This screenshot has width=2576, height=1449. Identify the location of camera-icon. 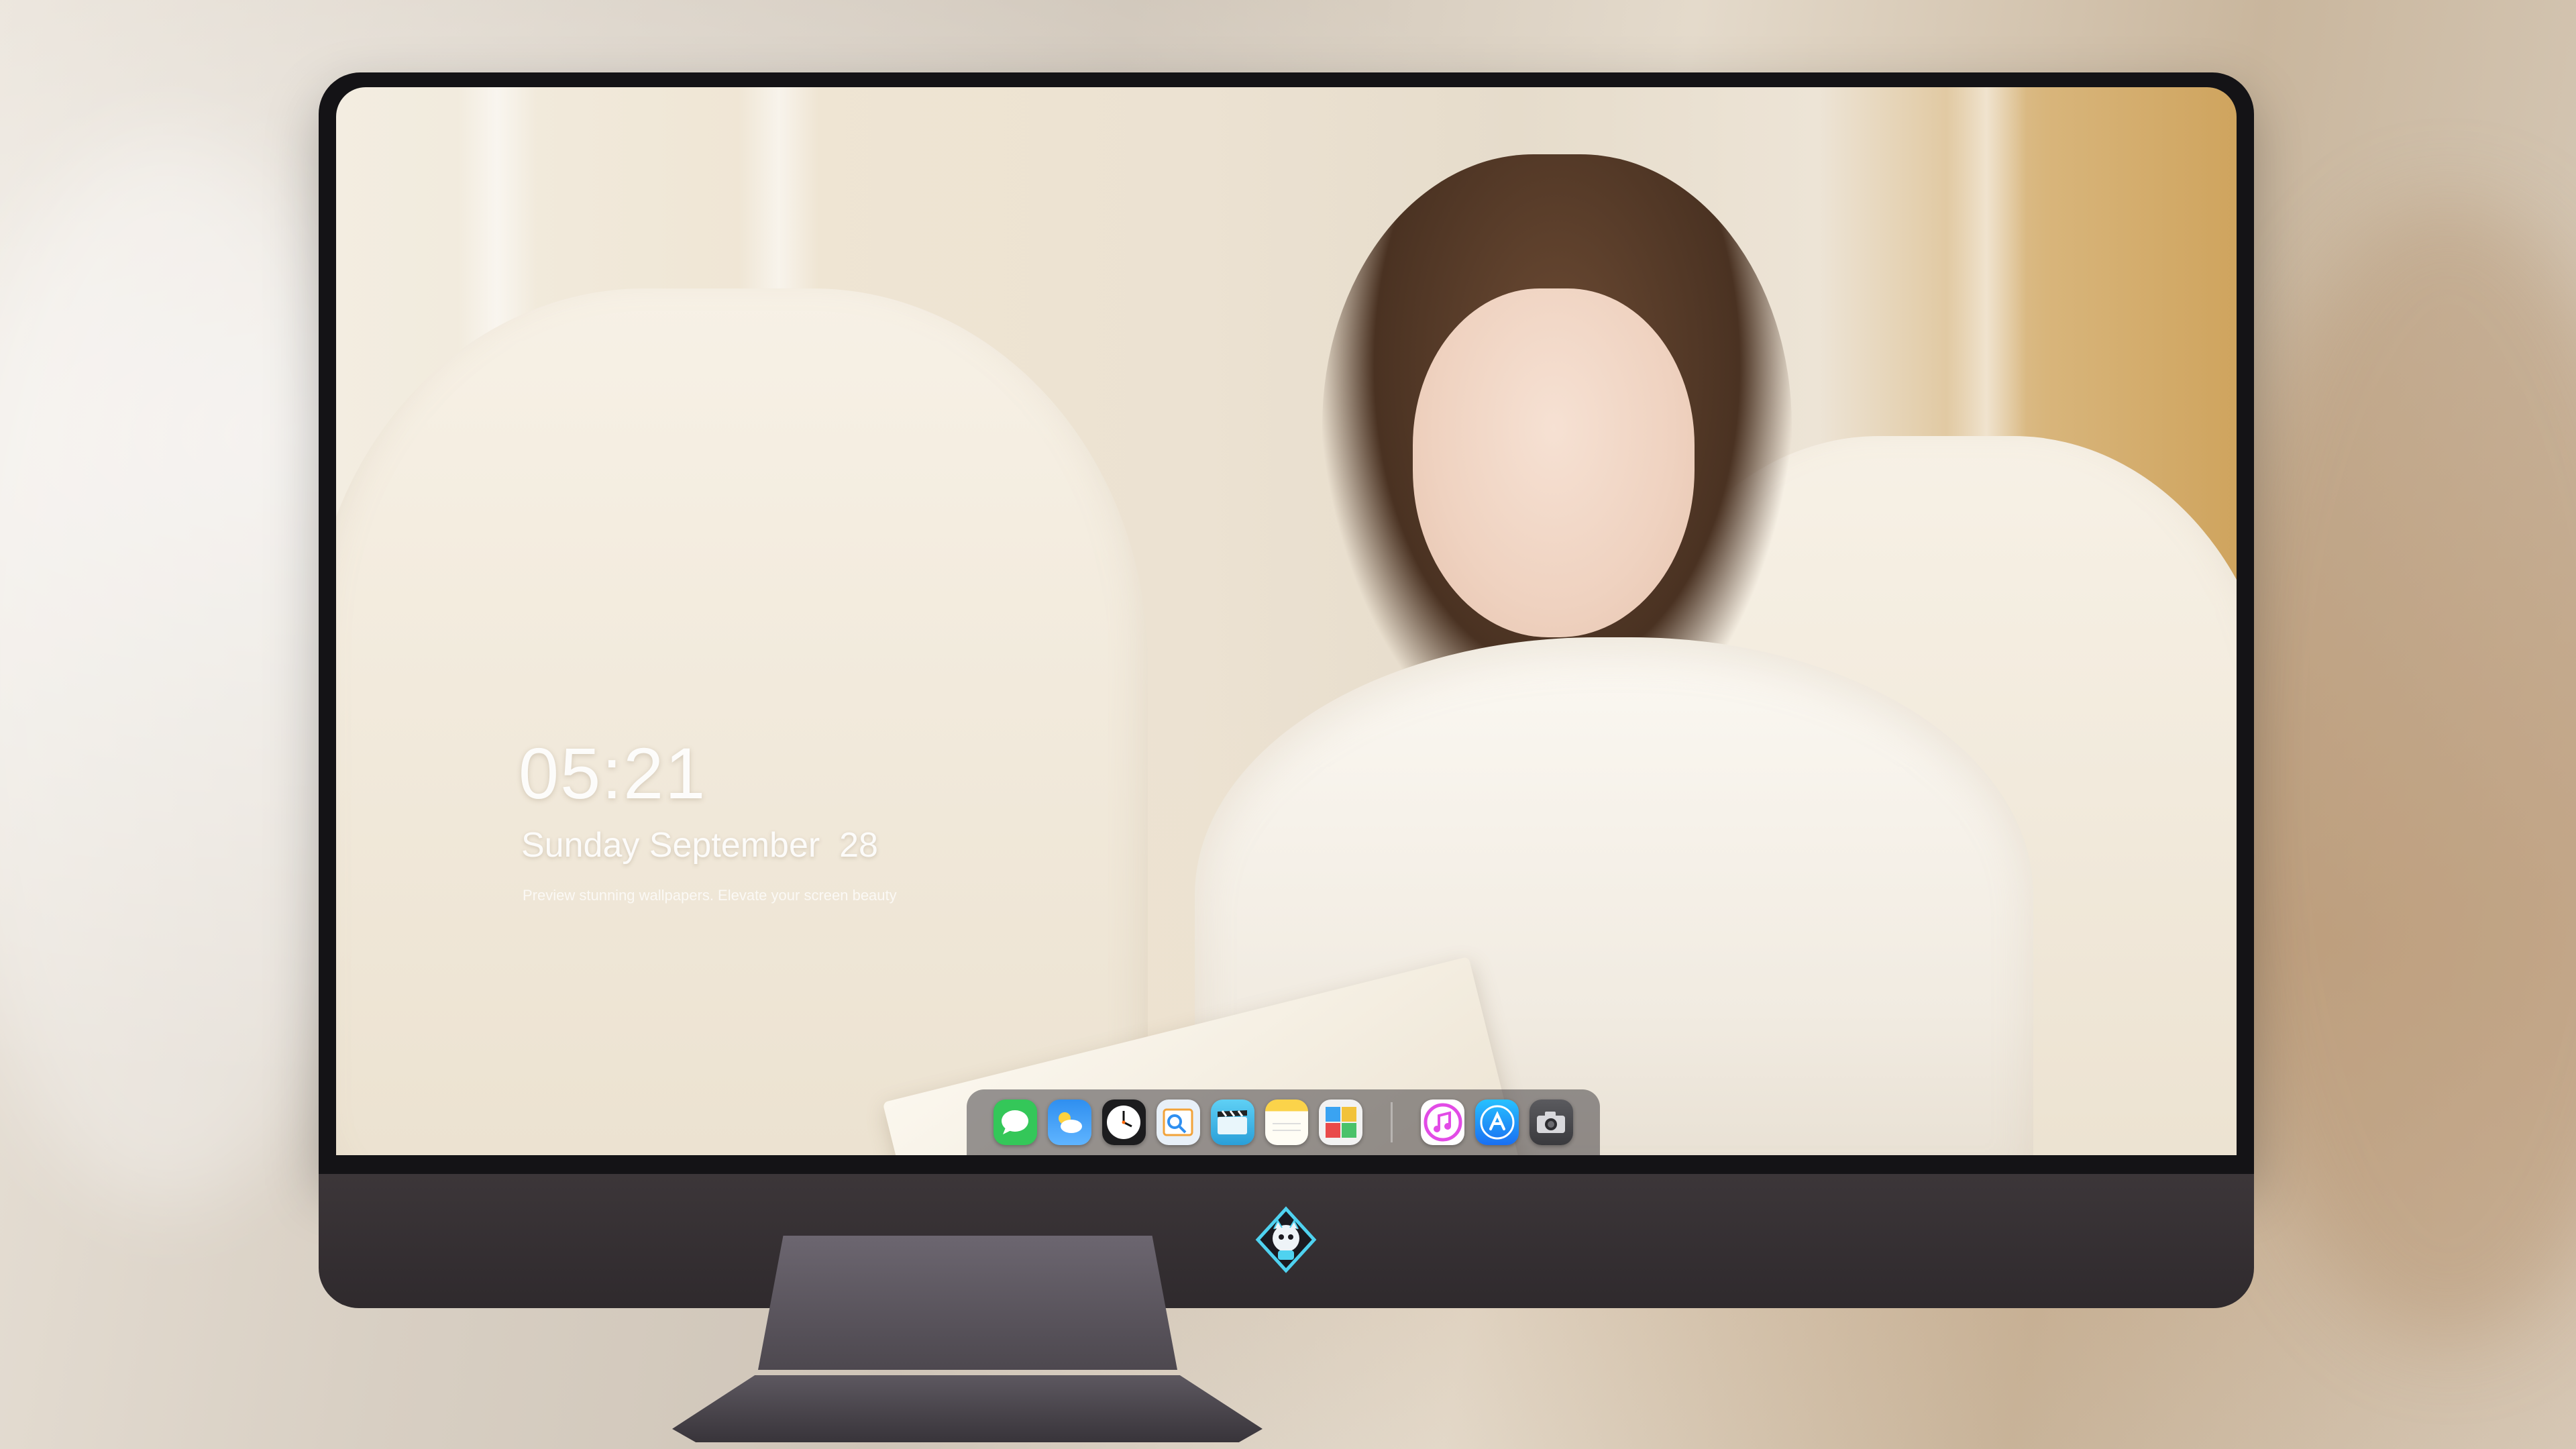
(1551, 1122).